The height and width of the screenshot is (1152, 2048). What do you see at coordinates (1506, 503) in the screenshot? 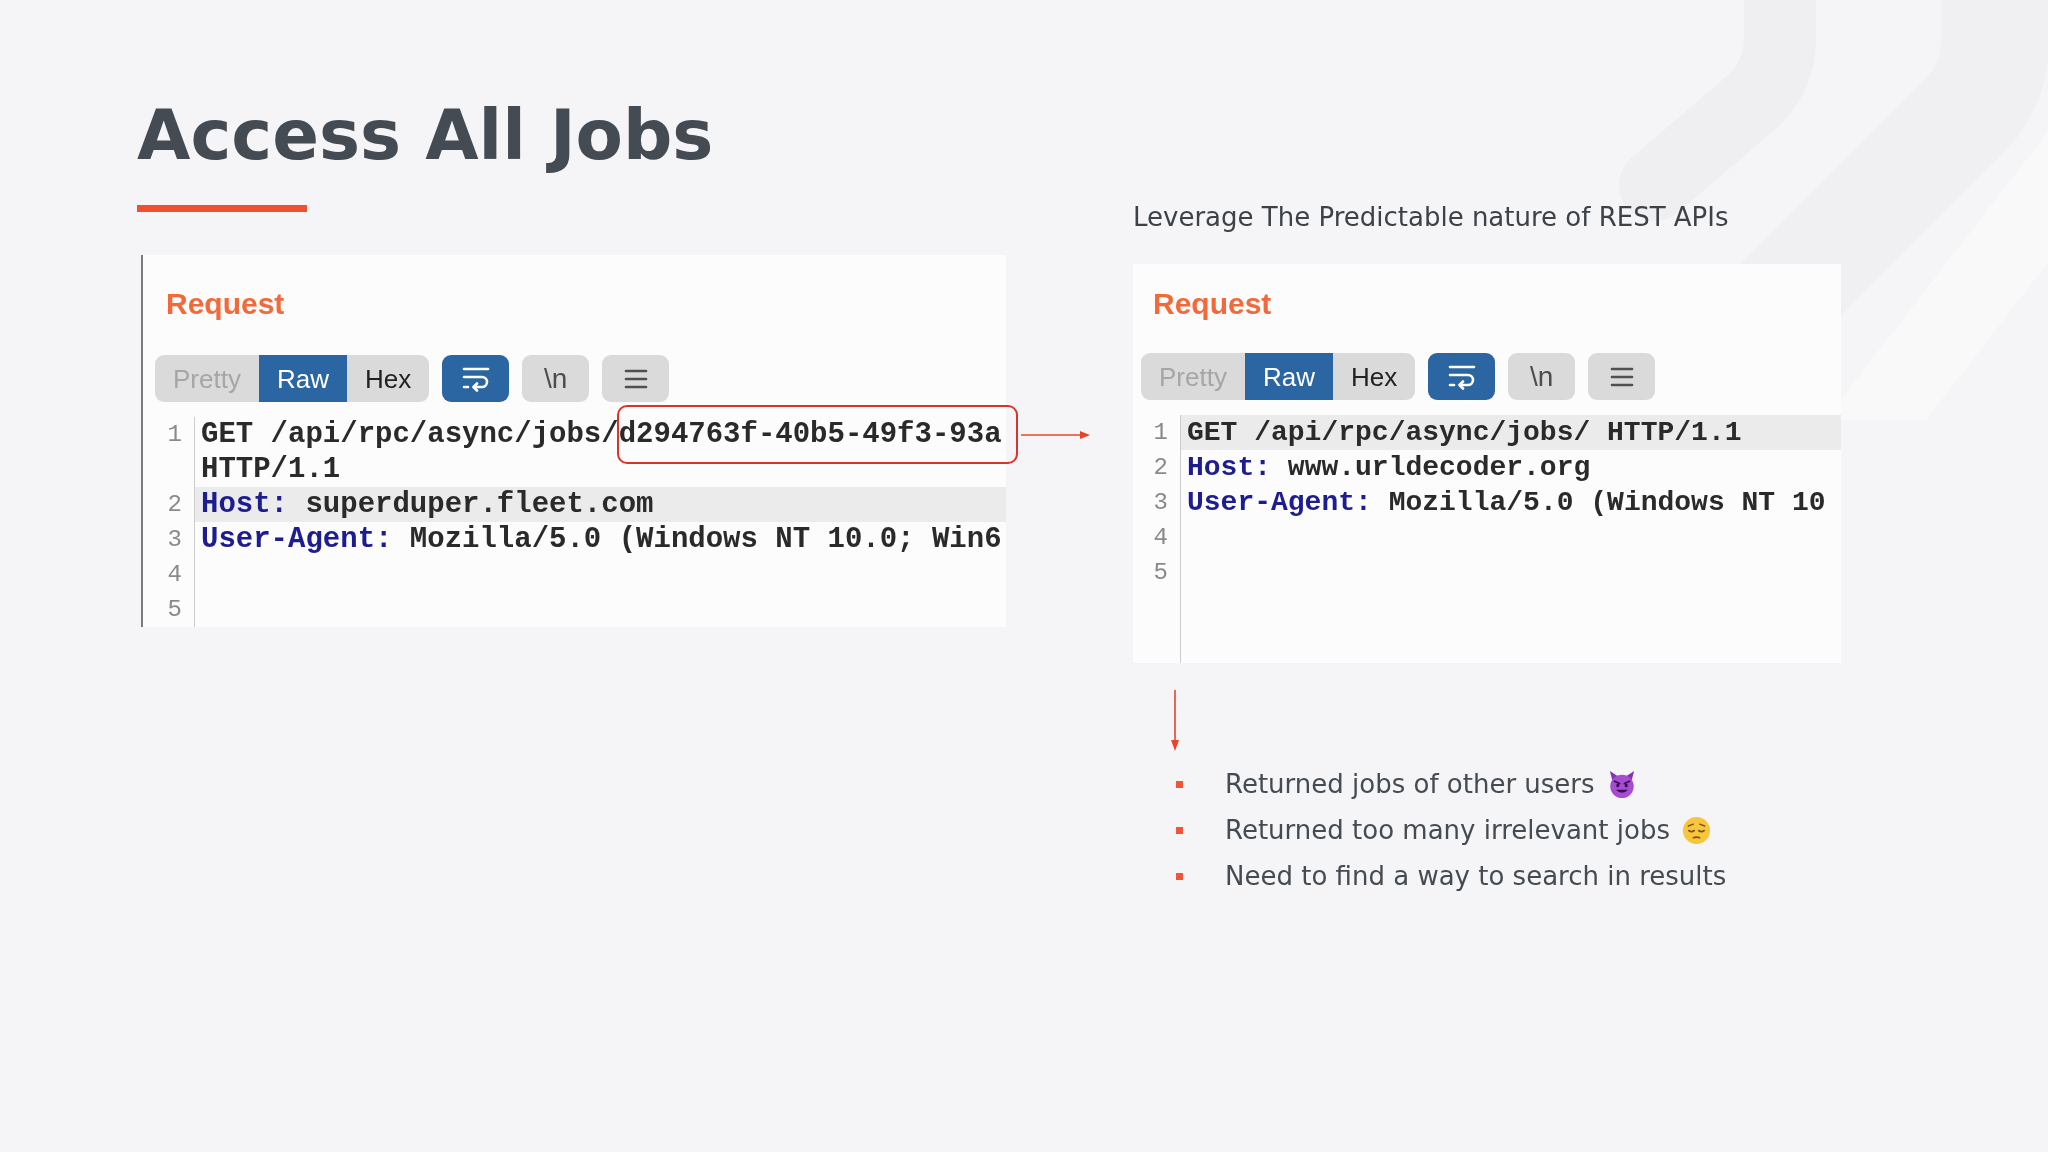
I see `code-line: User-Agent: Mozilla/5.0 (Windows NT 10` at bounding box center [1506, 503].